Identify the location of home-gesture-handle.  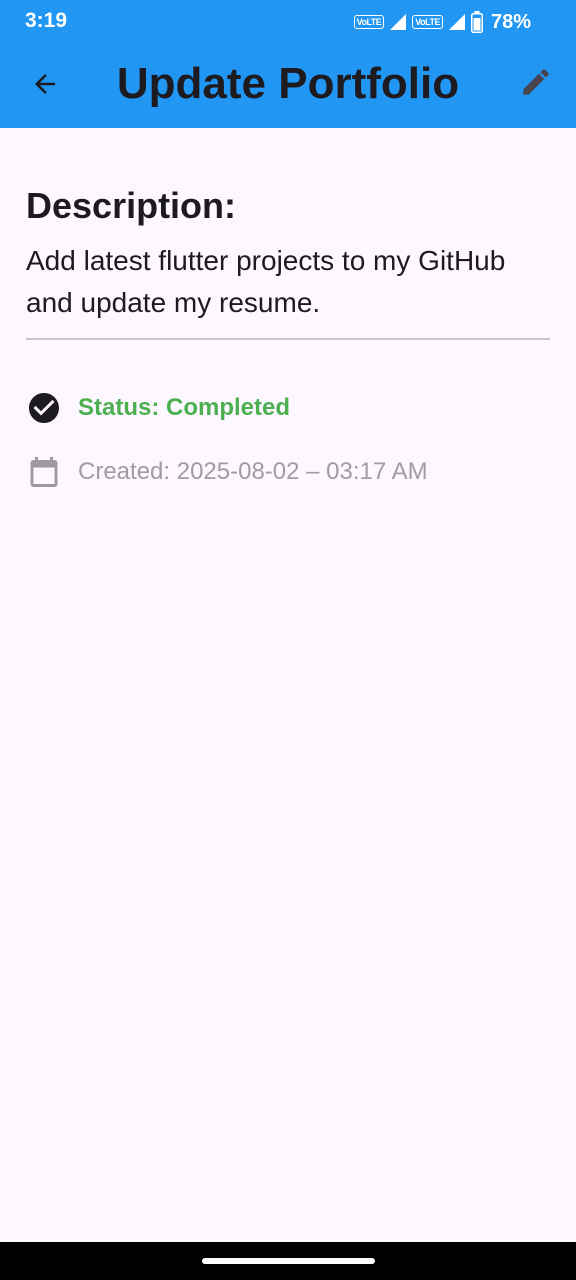
(288, 1261).